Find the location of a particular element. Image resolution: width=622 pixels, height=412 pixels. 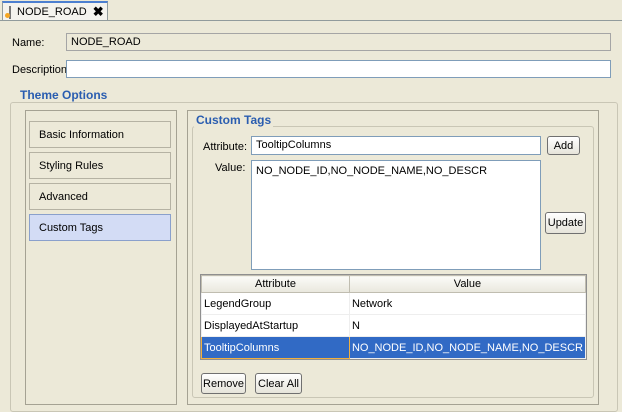

nav-basic-information: Basic Information is located at coordinates (100, 134).